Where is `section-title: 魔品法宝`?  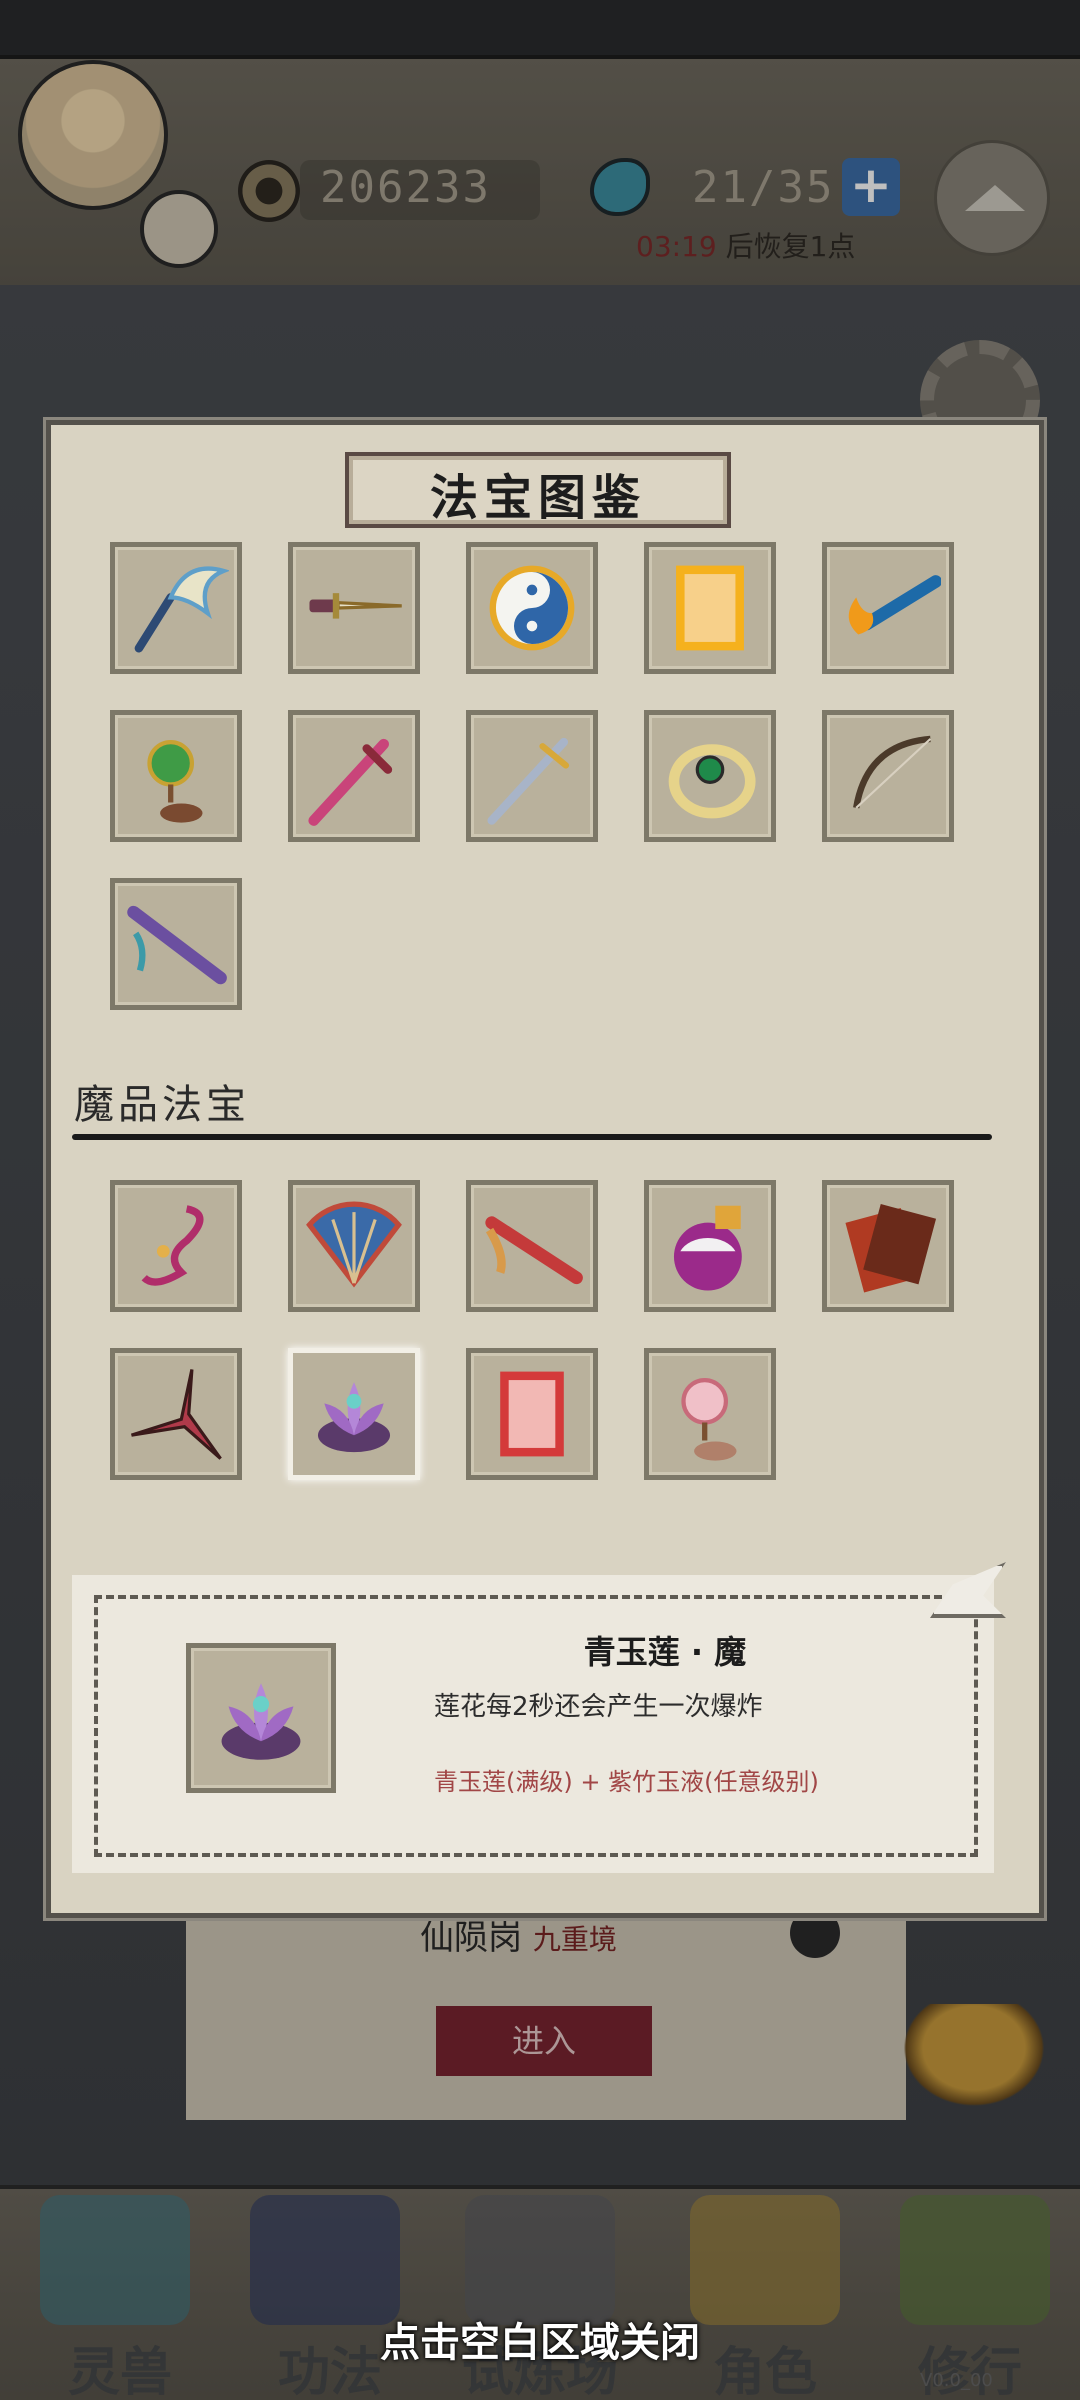
section-title: 魔品法宝 is located at coordinates (162, 1105).